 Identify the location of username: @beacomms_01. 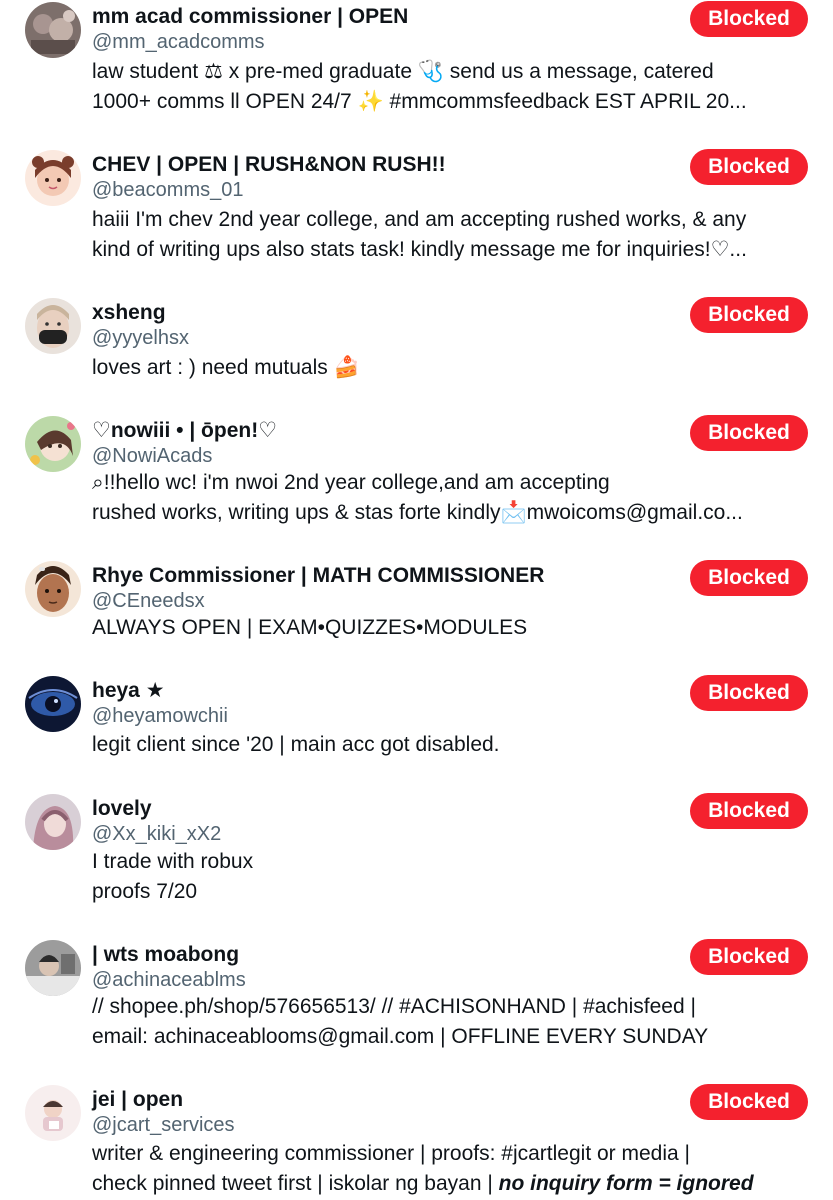
(167, 190).